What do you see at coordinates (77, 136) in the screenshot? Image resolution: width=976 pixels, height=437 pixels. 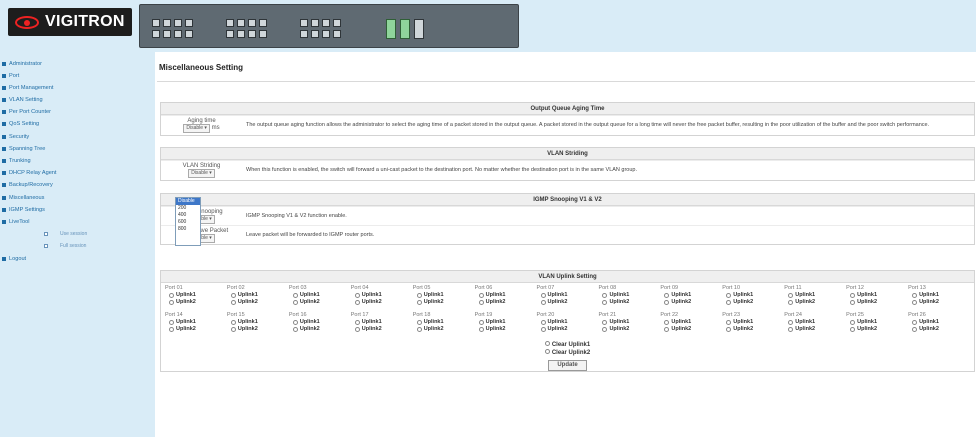 I see `sidebar-item-security: Security` at bounding box center [77, 136].